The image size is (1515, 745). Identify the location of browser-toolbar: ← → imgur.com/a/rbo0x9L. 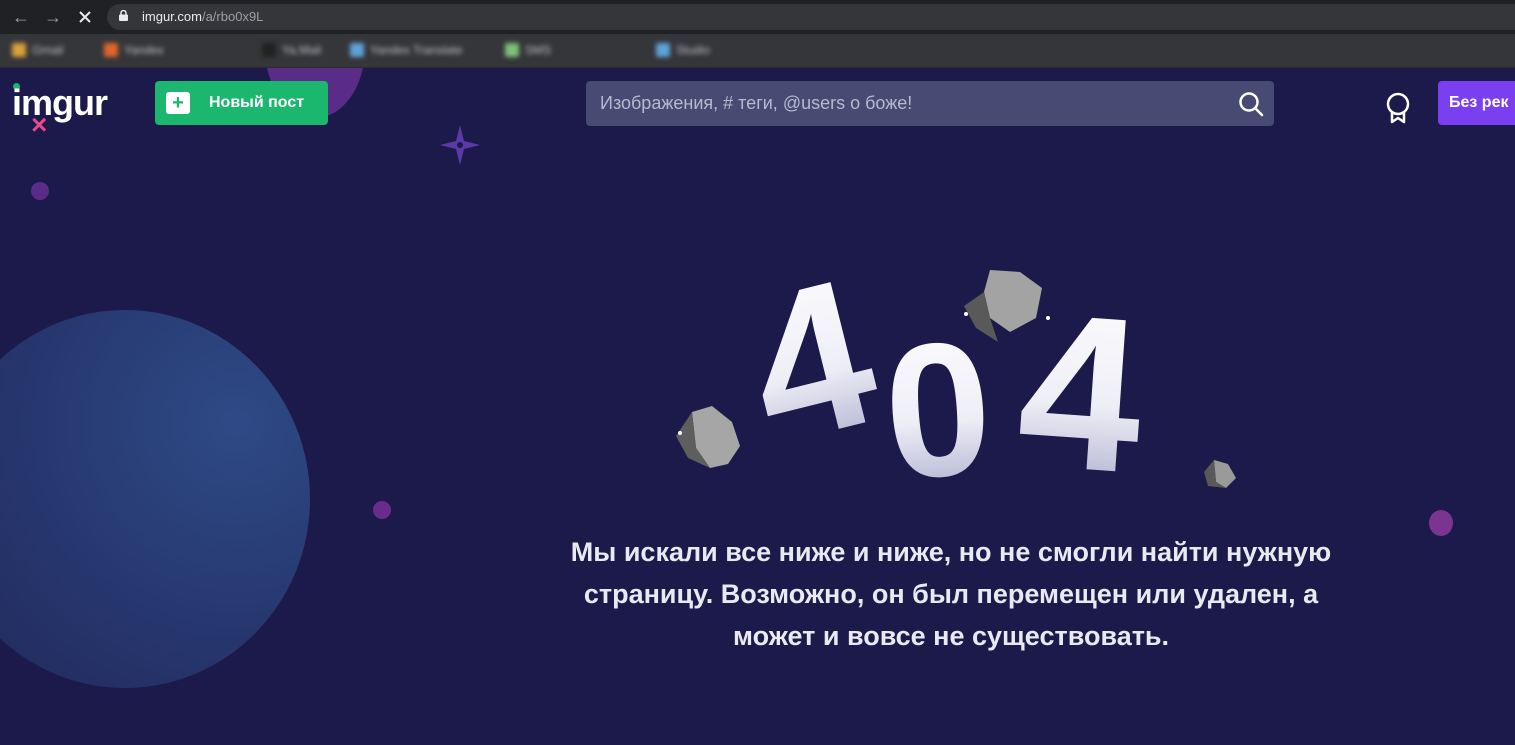
(757, 17).